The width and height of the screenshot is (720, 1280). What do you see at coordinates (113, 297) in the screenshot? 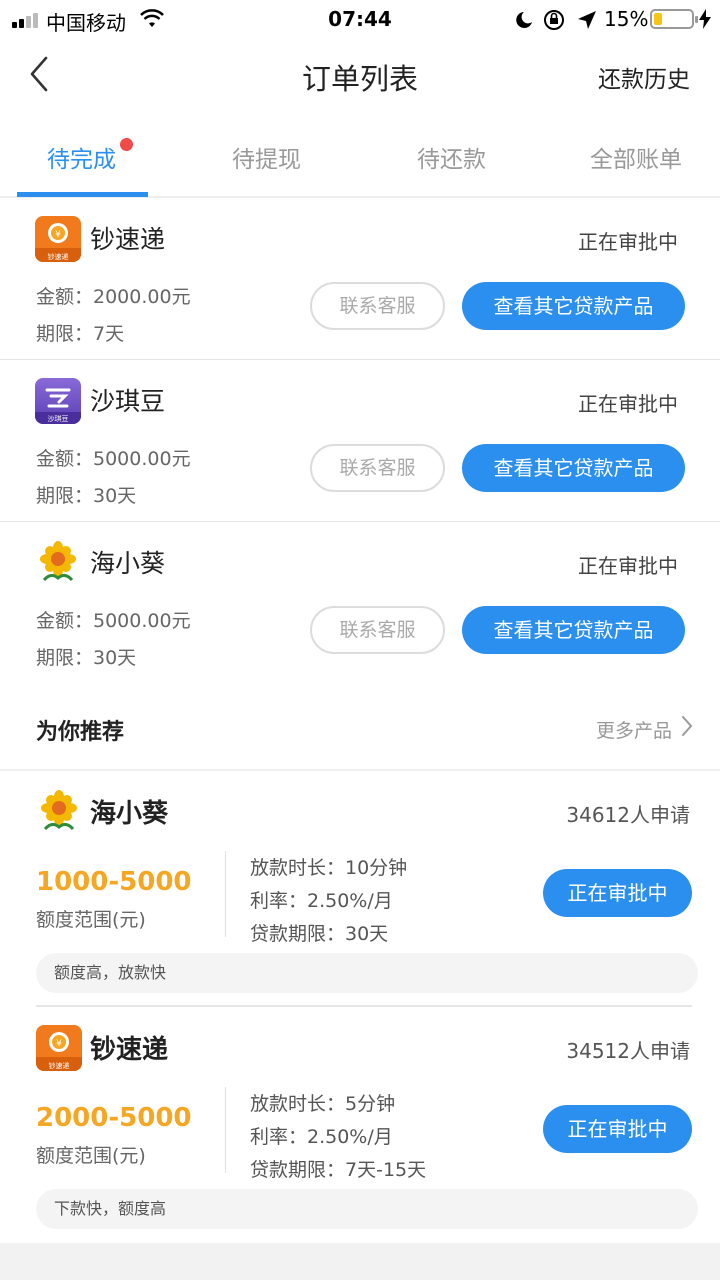
I see `order-amount: 金额：2000.00元` at bounding box center [113, 297].